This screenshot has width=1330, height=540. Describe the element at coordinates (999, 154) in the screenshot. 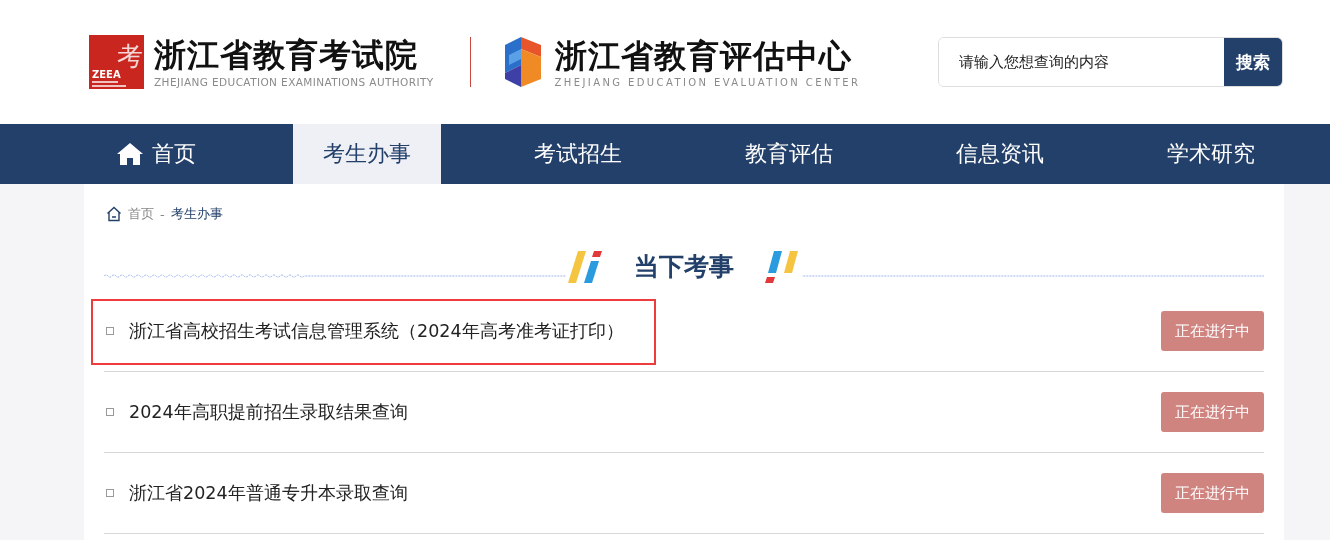

I see `nav-tab: 信息资讯` at that location.